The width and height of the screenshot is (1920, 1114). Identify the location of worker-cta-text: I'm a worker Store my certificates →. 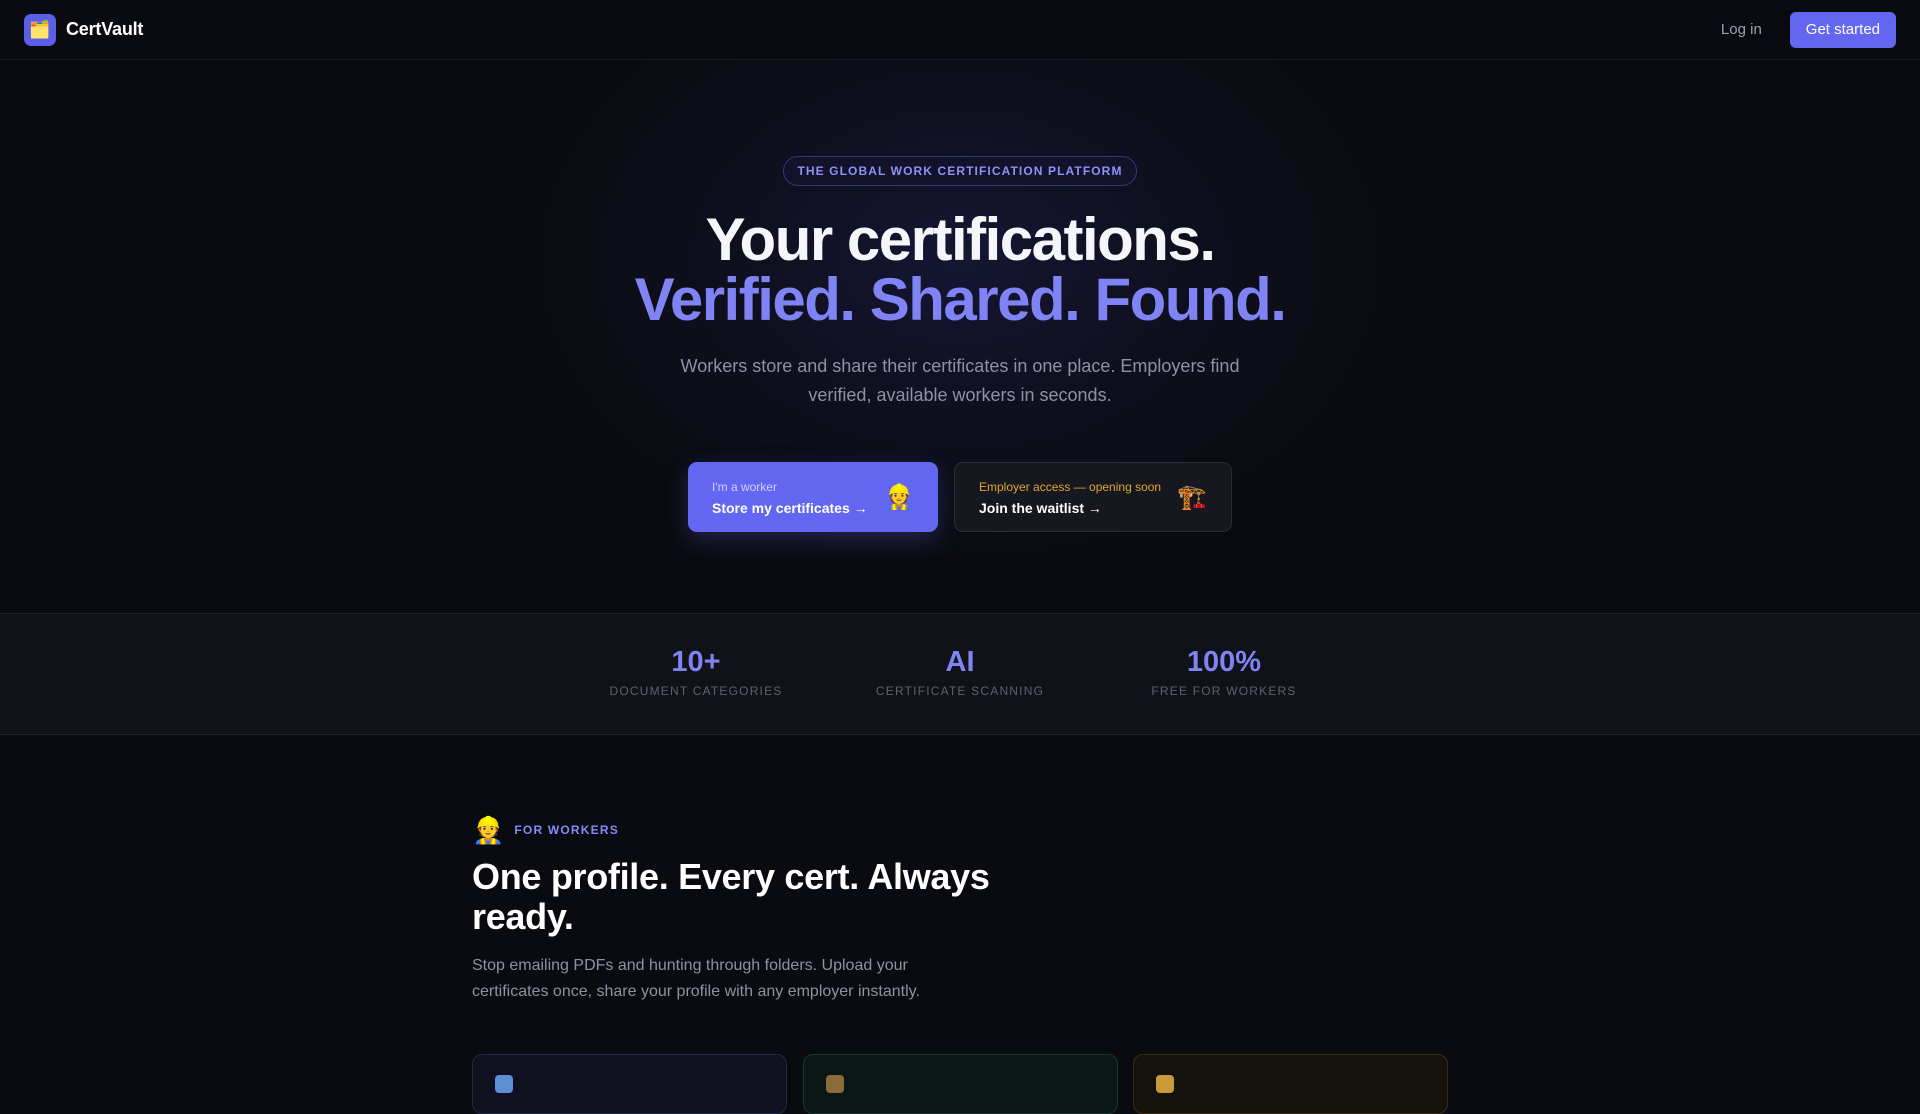
(790, 497).